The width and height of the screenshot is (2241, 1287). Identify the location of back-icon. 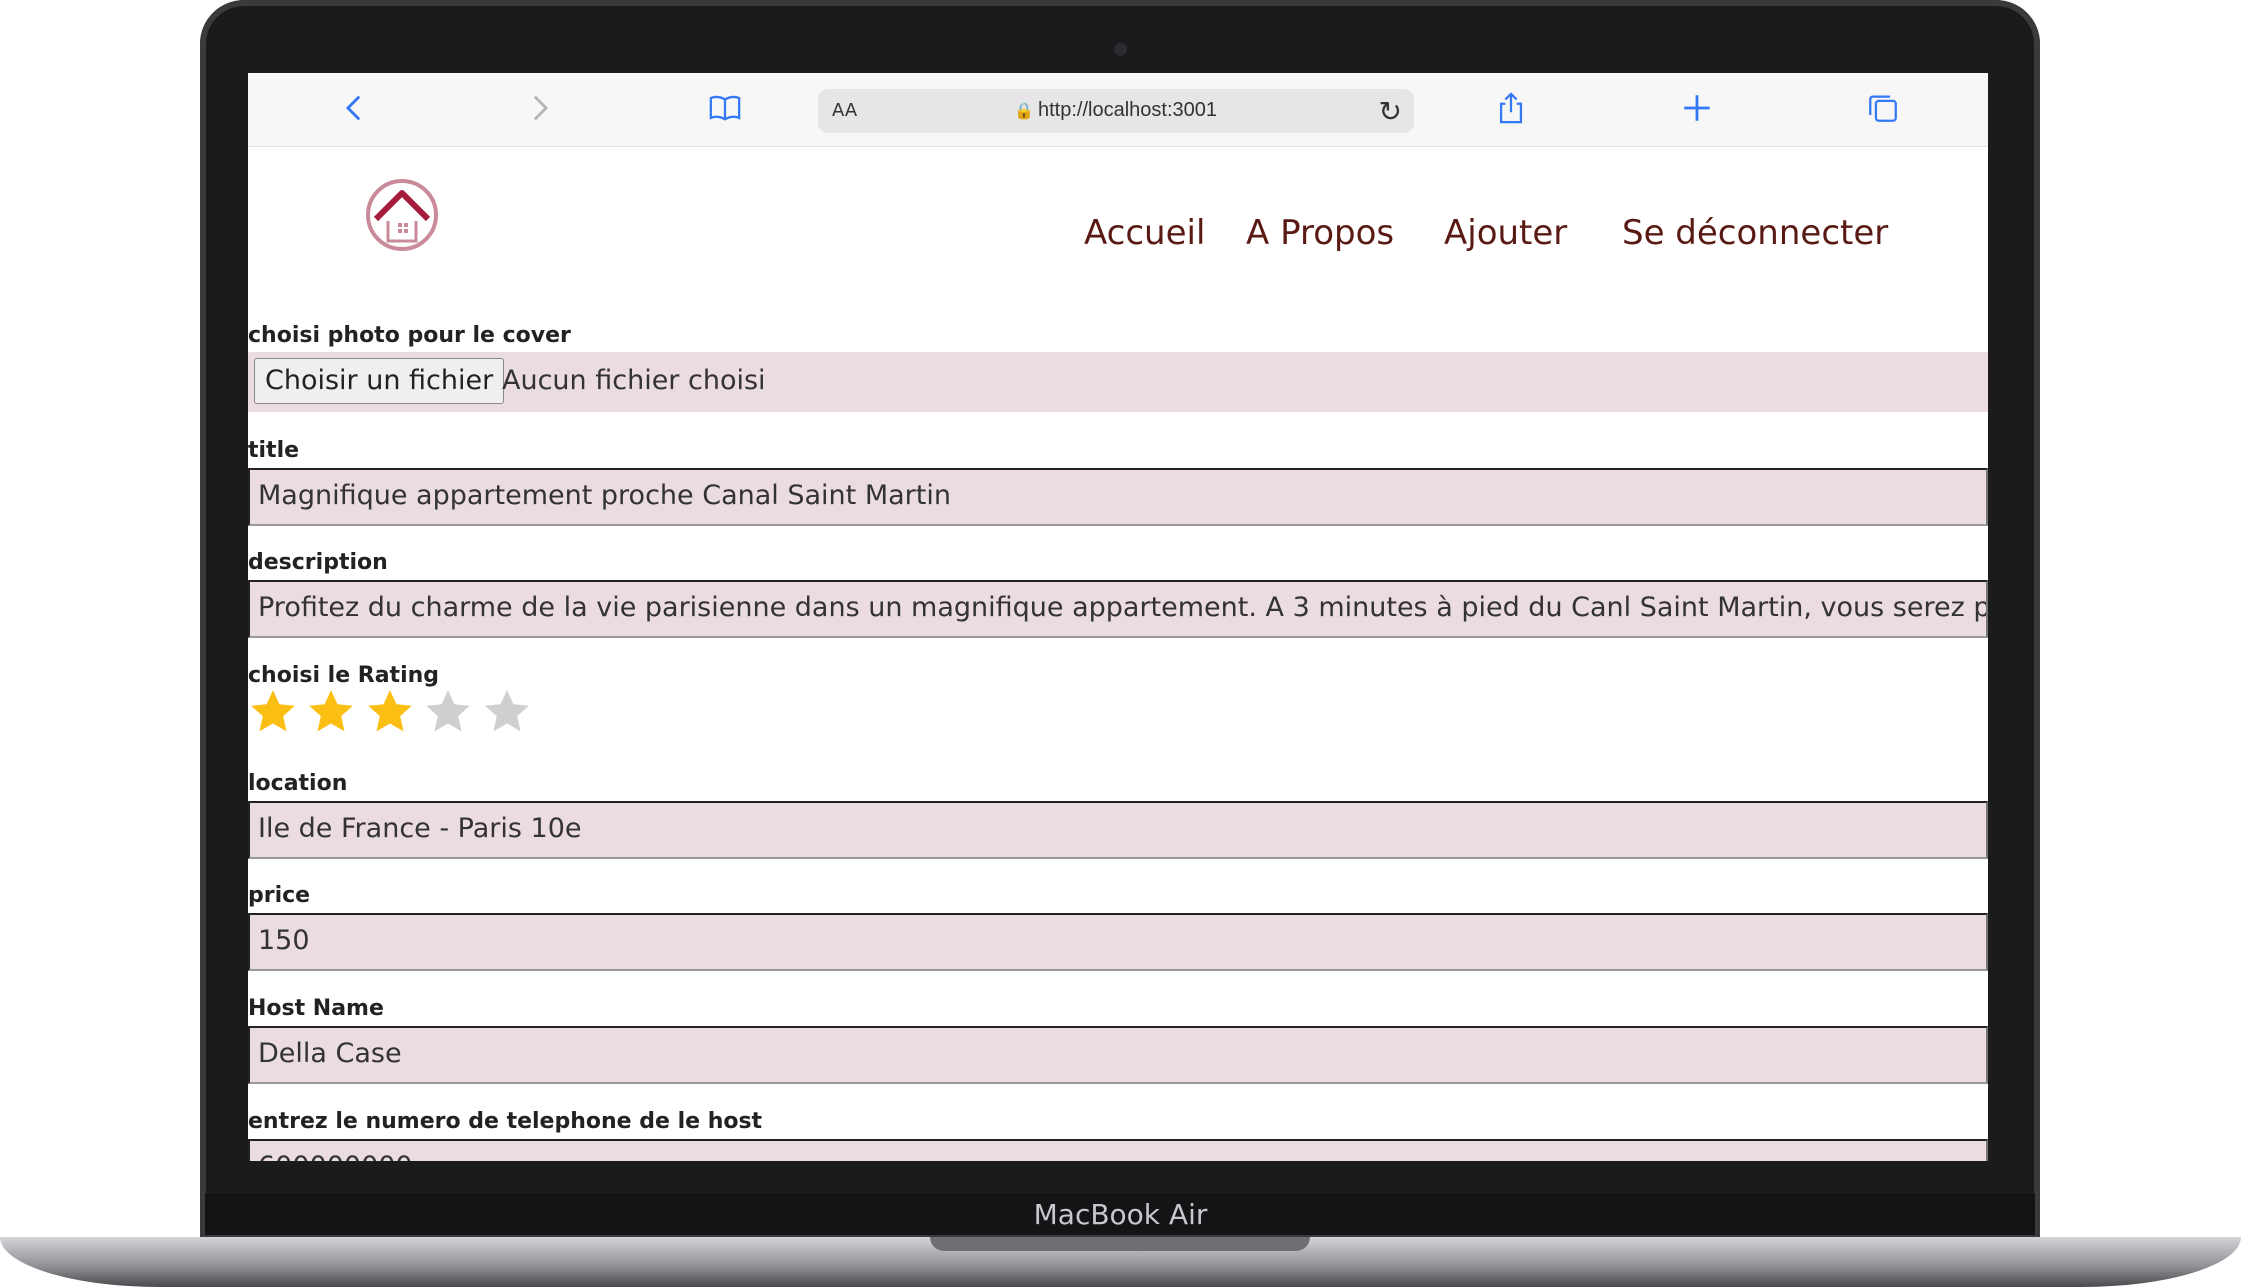
(355, 110).